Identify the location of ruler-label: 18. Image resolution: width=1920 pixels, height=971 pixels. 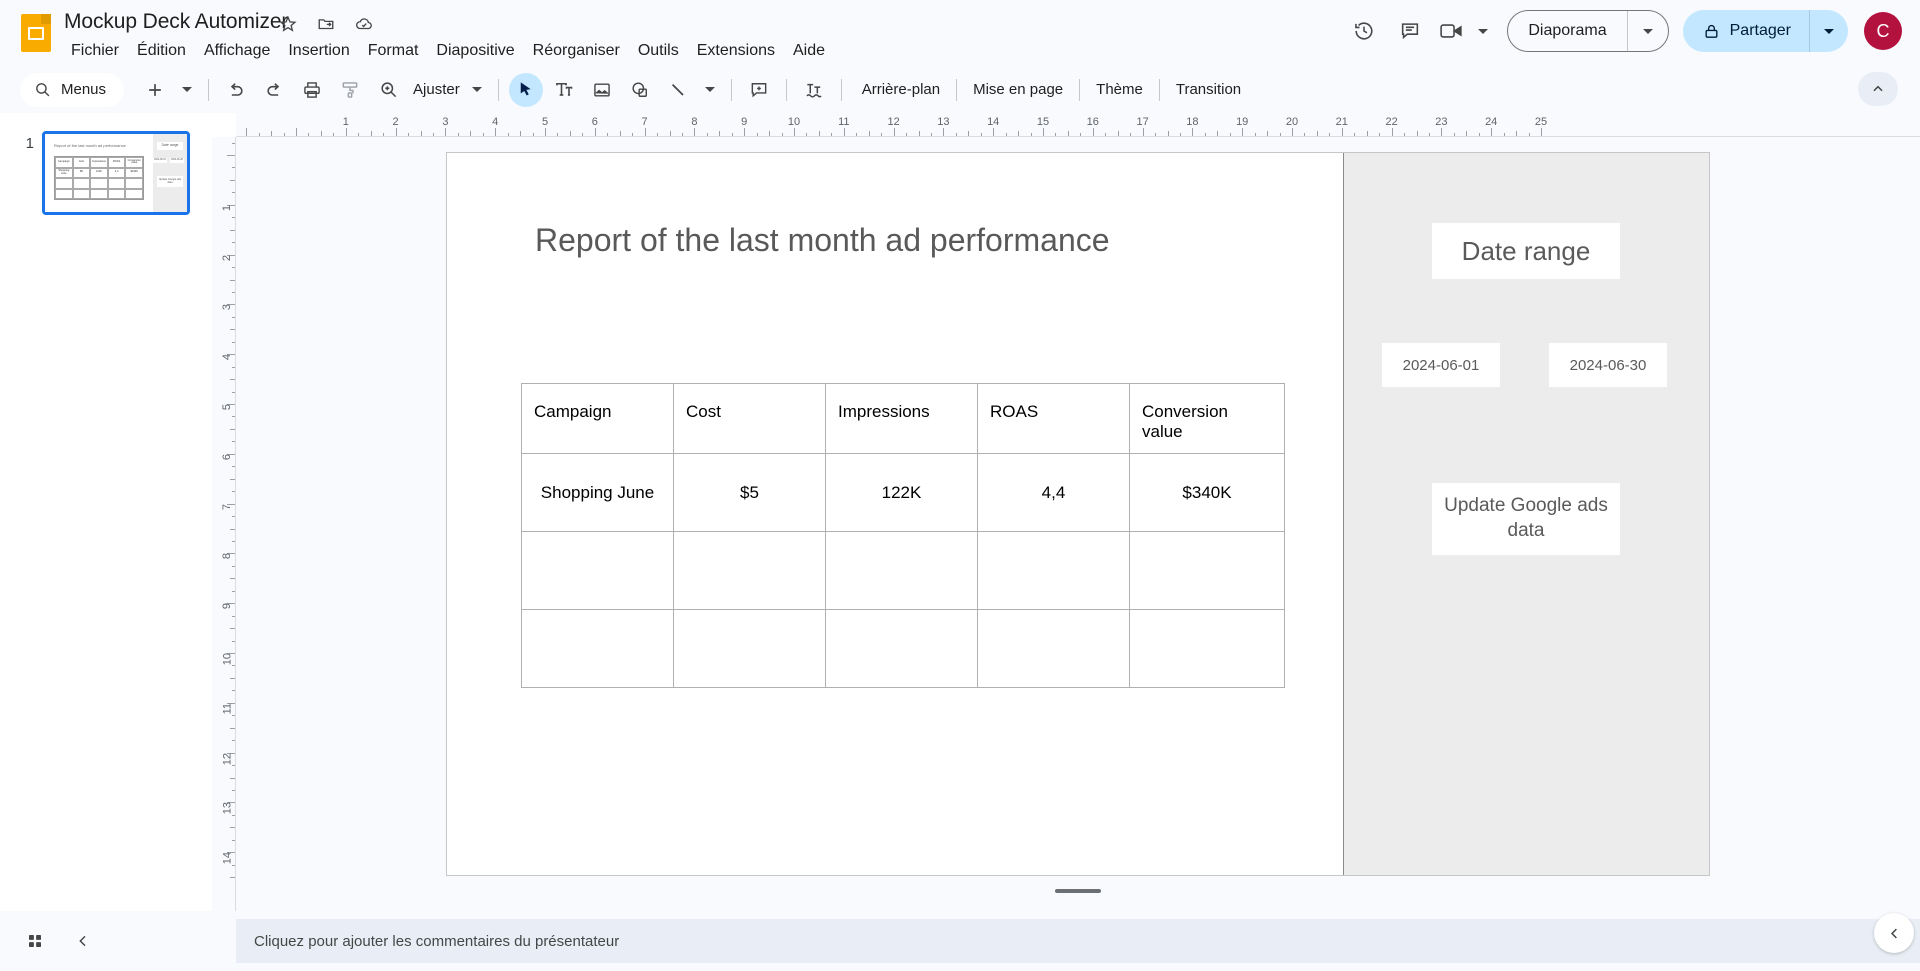
(1192, 122).